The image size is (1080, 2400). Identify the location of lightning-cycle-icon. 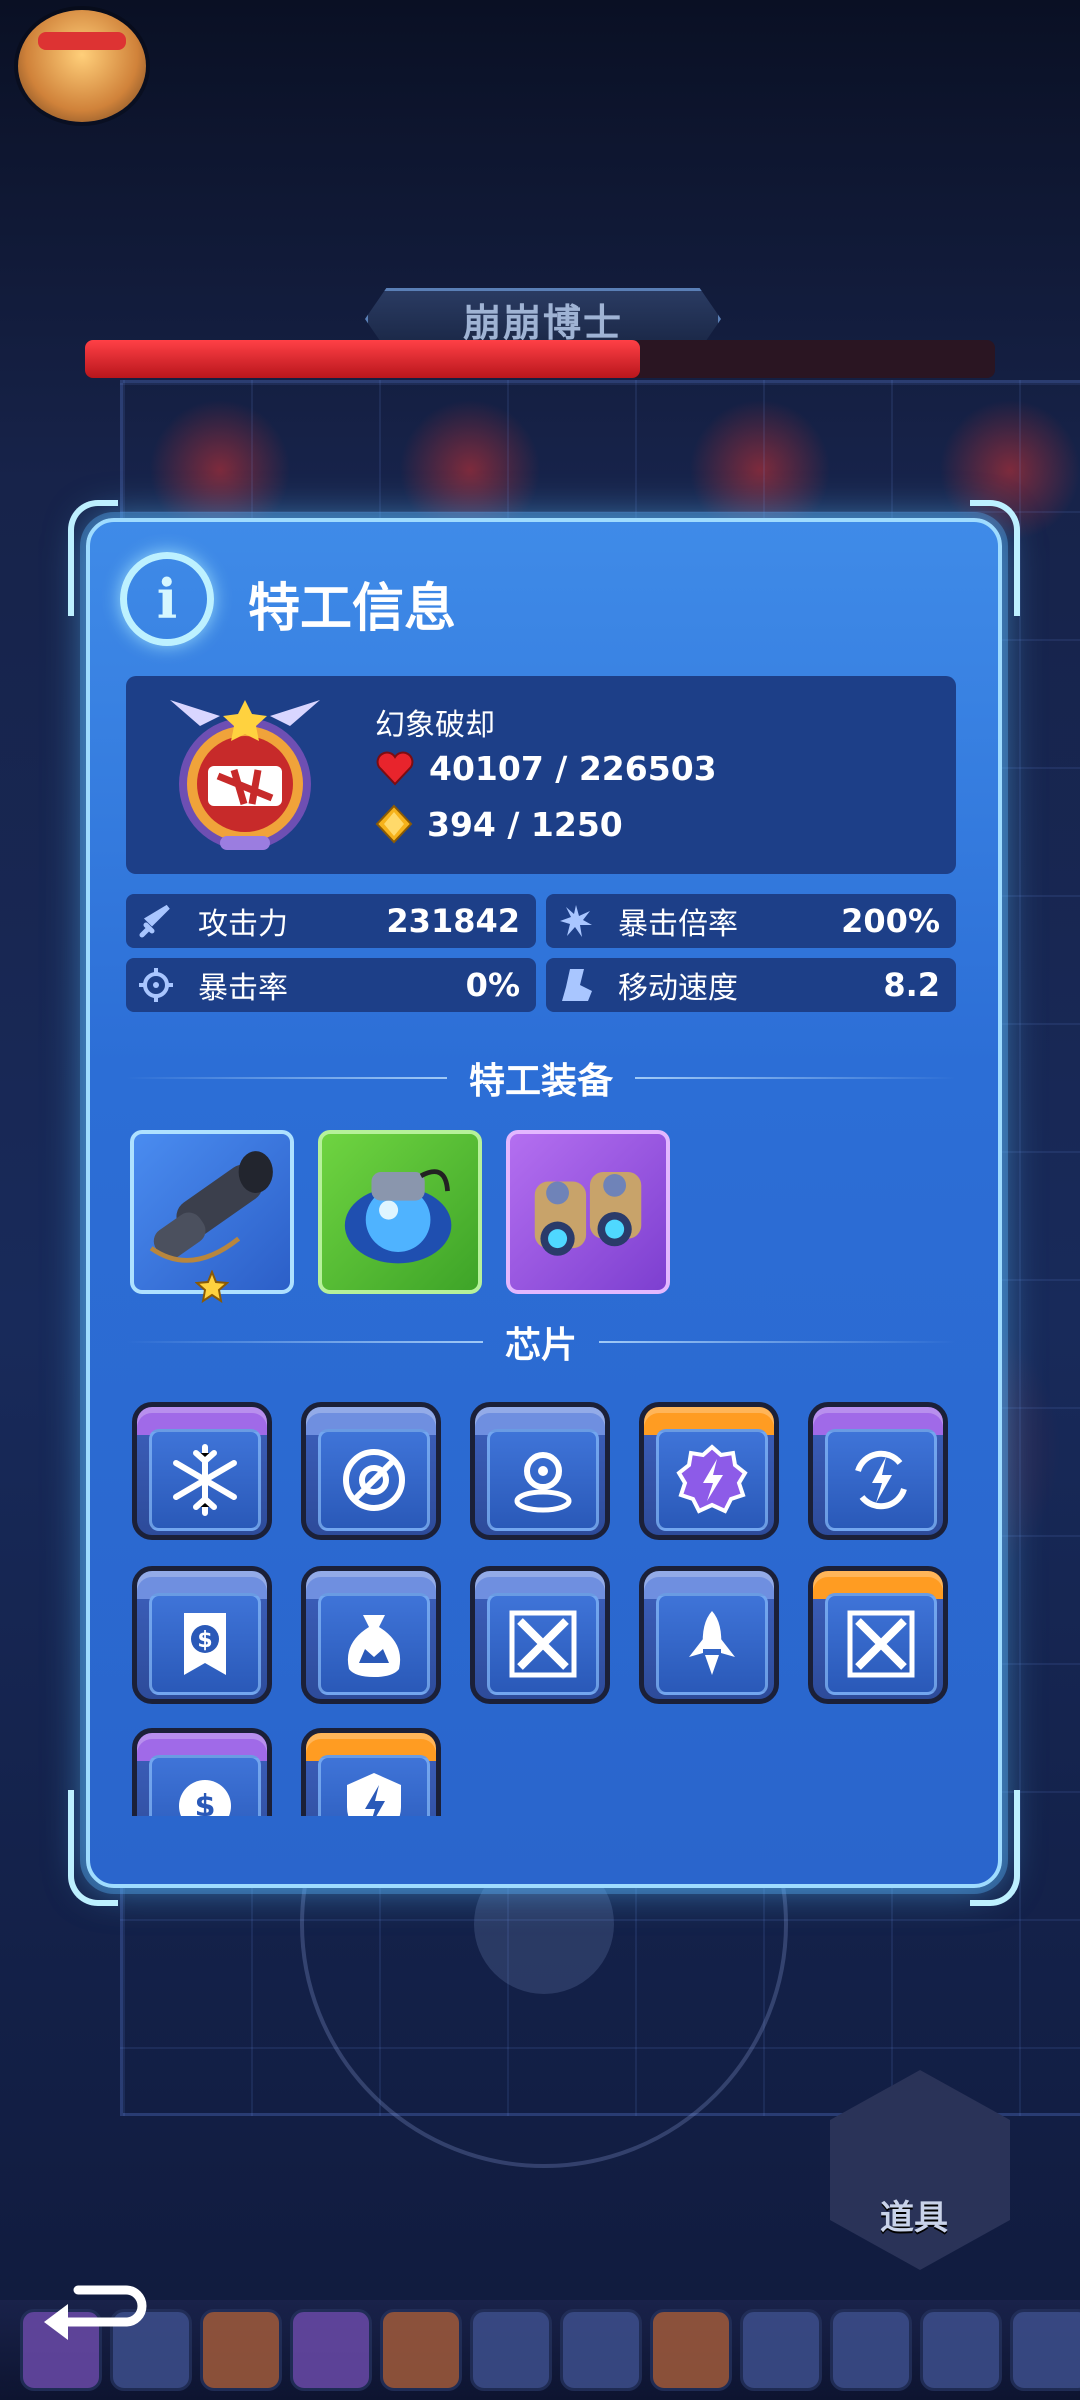
(881, 1480).